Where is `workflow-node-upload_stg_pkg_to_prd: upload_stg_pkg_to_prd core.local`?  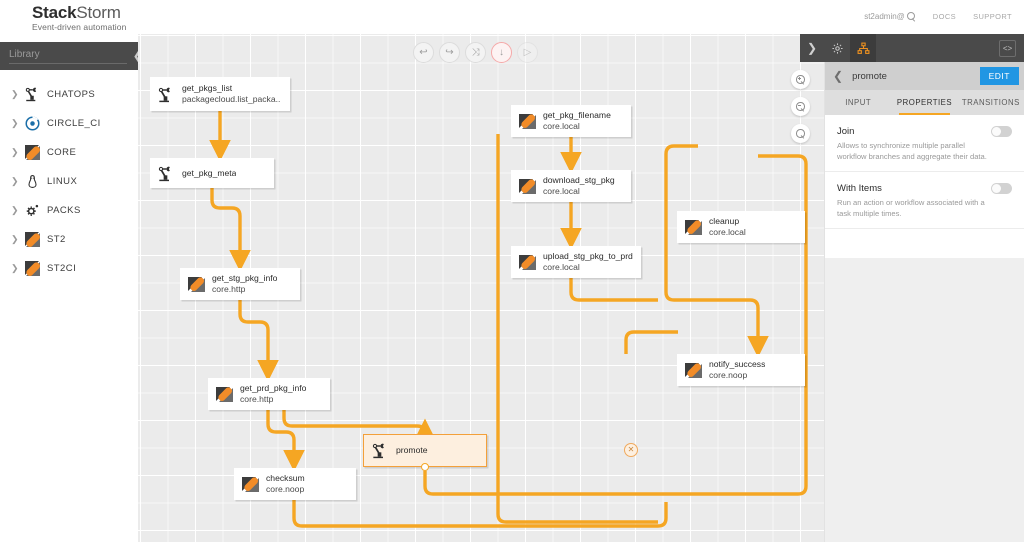
workflow-node-upload_stg_pkg_to_prd: upload_stg_pkg_to_prd core.local is located at coordinates (576, 262).